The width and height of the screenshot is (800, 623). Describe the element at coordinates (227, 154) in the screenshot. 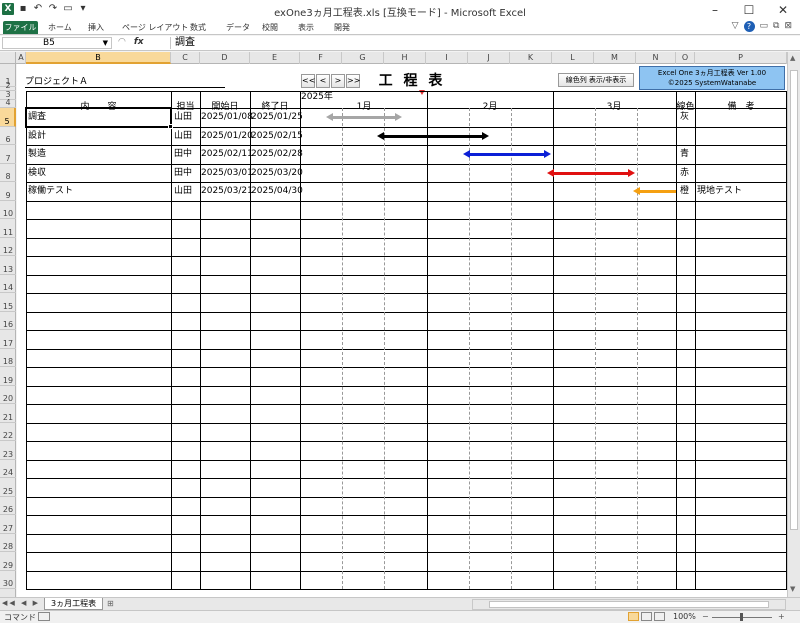

I see `task-start-cell: 2025/02/11` at that location.